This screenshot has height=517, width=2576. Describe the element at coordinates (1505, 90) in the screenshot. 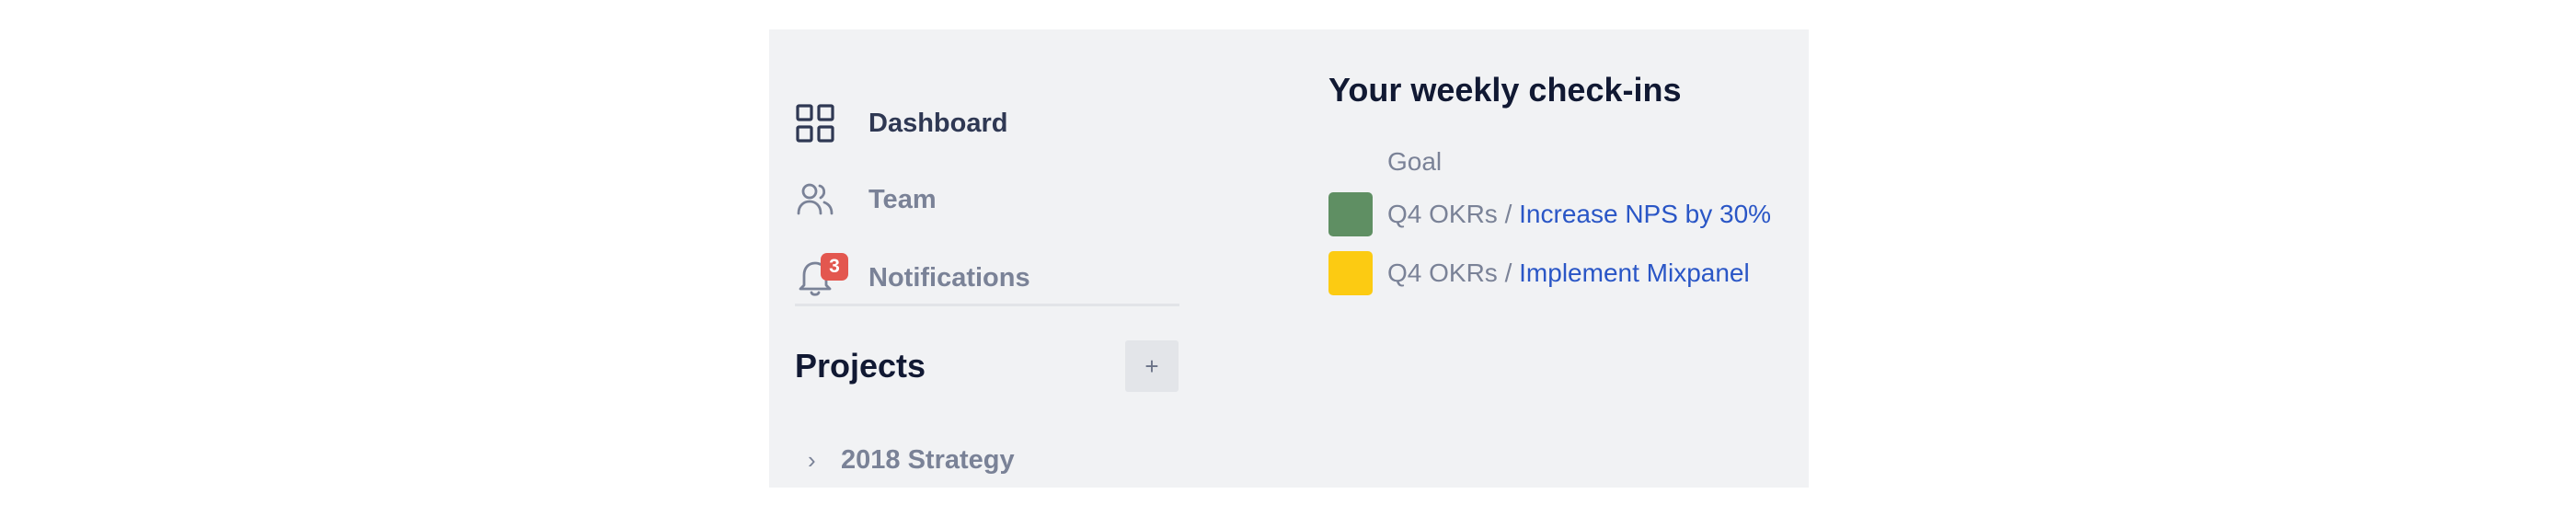

I see `checkins-heading: Your weekly check-ins` at that location.